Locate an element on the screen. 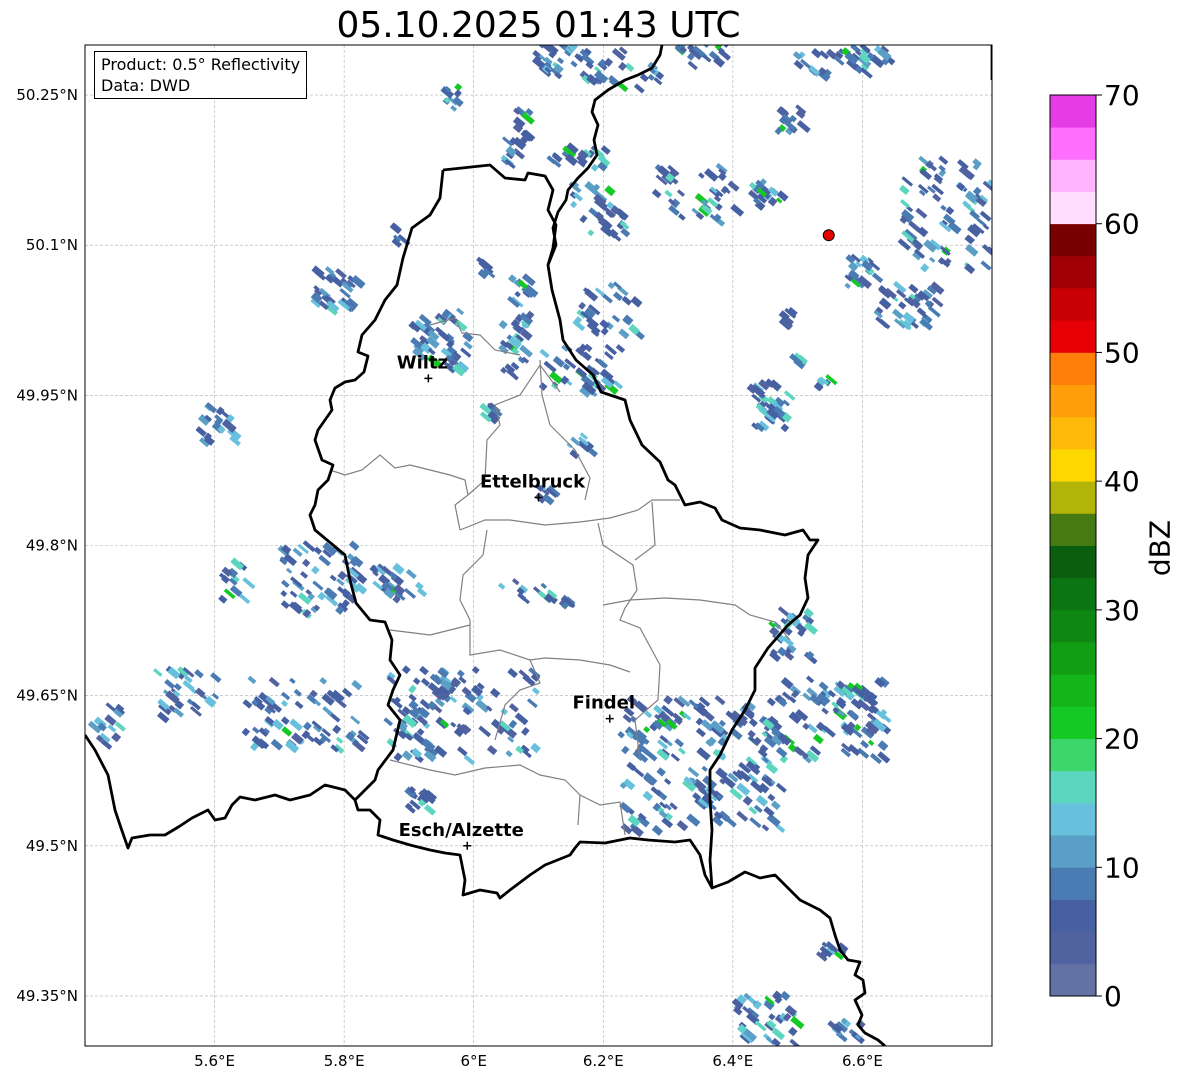 The height and width of the screenshot is (1081, 1184). y-tick-label: 49.8°N is located at coordinates (52, 546).